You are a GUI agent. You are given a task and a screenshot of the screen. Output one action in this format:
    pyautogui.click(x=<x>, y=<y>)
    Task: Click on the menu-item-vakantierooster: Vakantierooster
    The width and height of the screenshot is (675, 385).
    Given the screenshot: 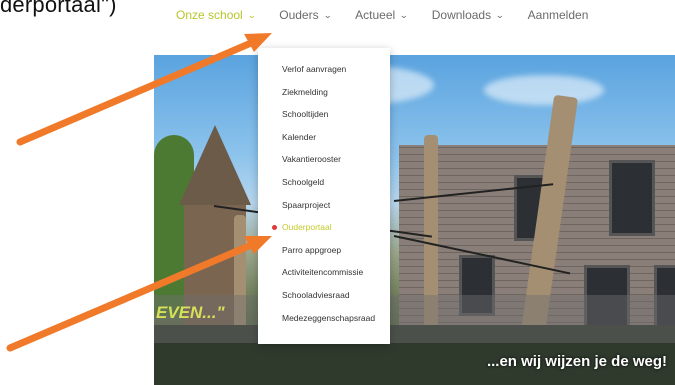 What is the action you would take?
    pyautogui.click(x=324, y=159)
    